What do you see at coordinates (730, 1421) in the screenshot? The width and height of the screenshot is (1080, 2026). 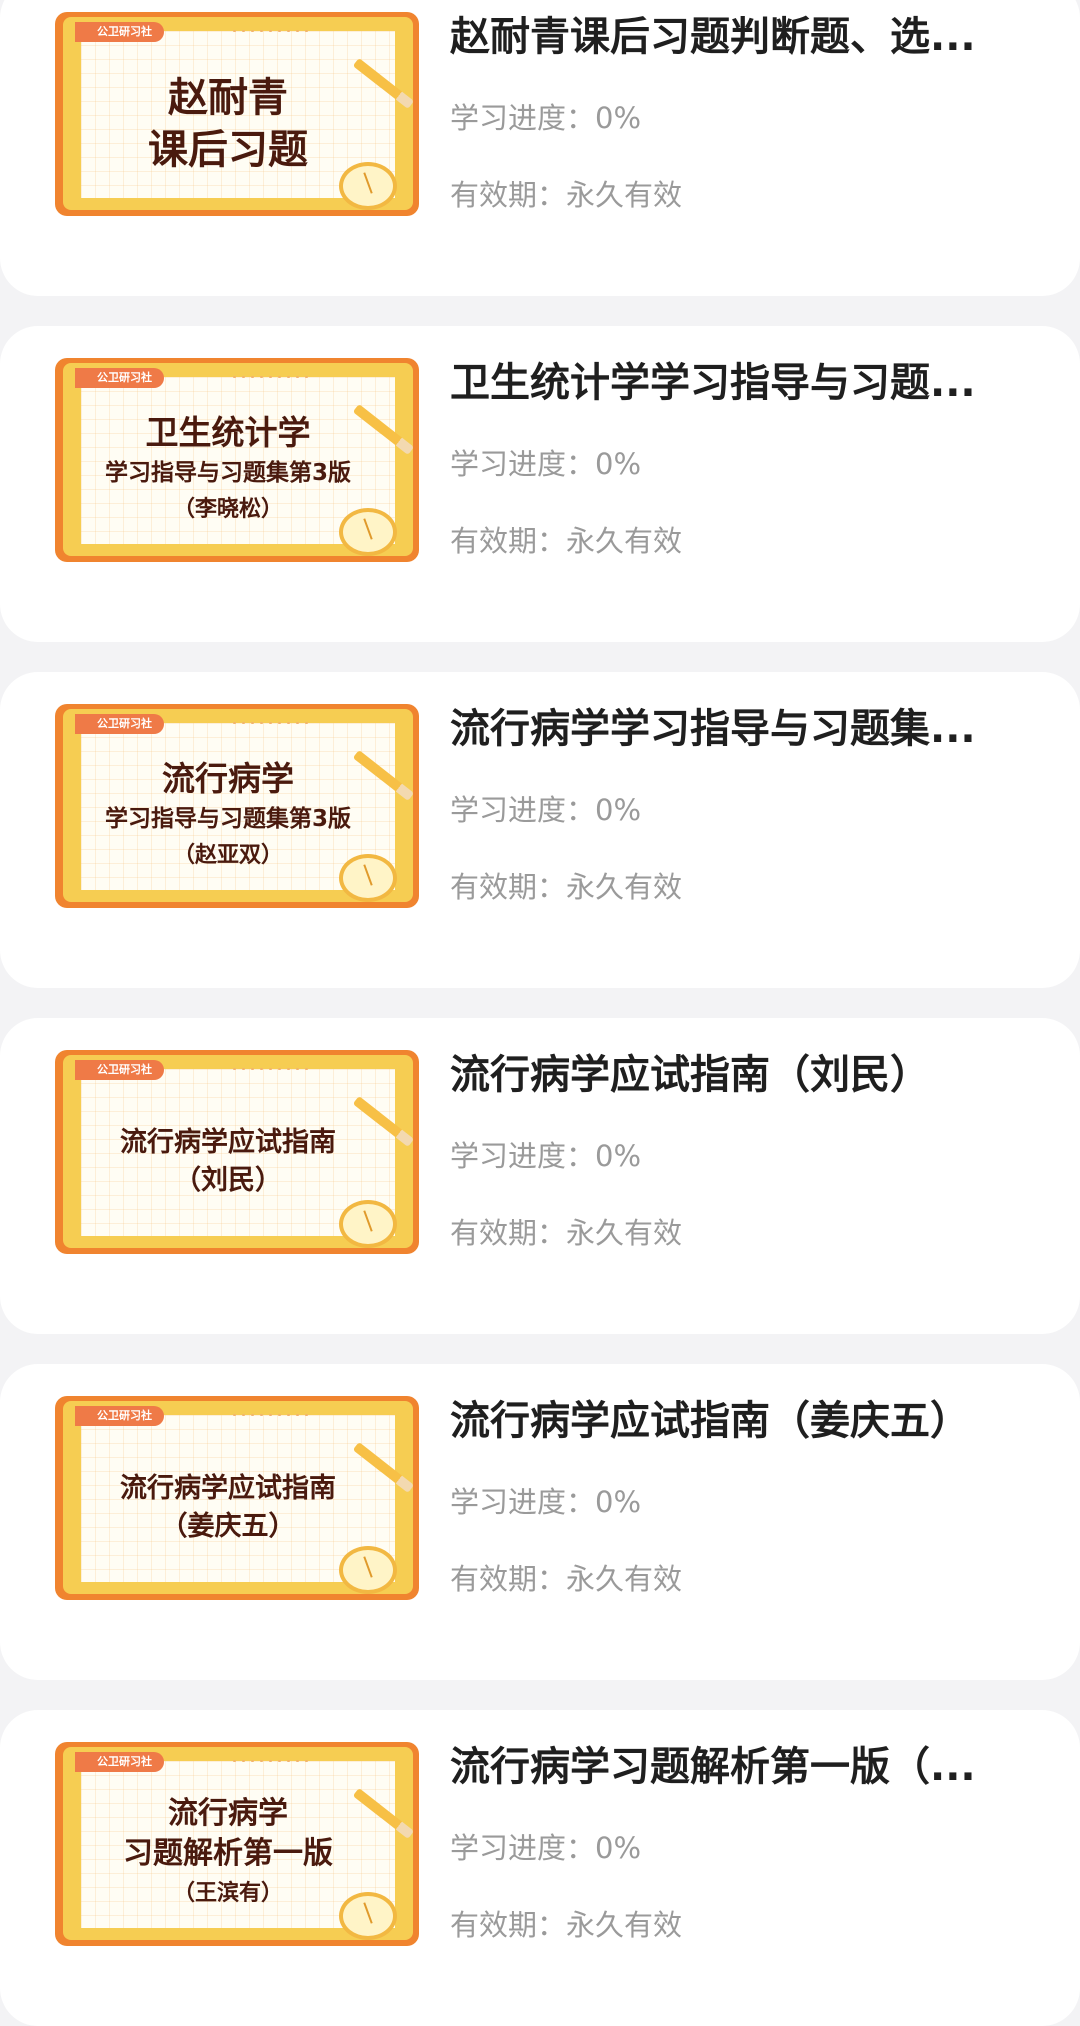 I see `course-title: 流行病学应试指南（姜庆五）` at bounding box center [730, 1421].